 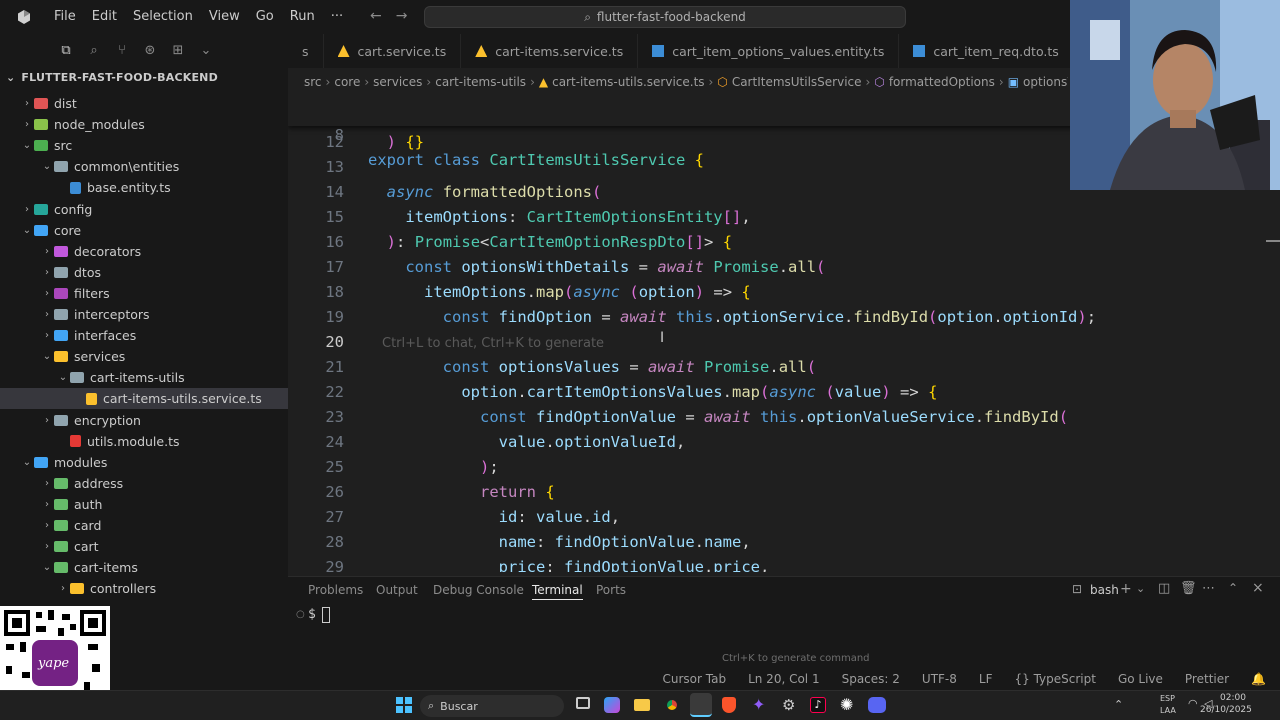 I want to click on tree-item: ⌄ src, so click(x=144, y=145).